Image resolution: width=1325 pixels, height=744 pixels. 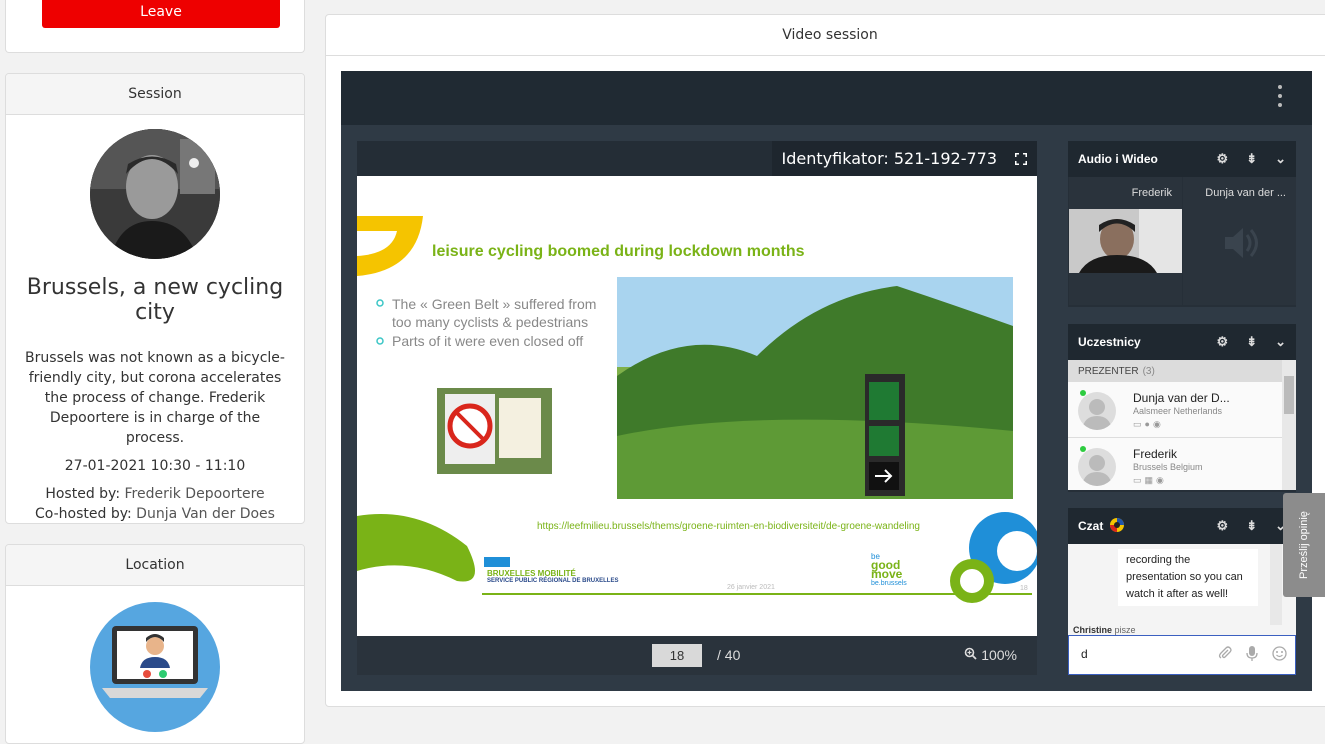 I want to click on feedback-label: Prześlij opinię, so click(x=1304, y=545).